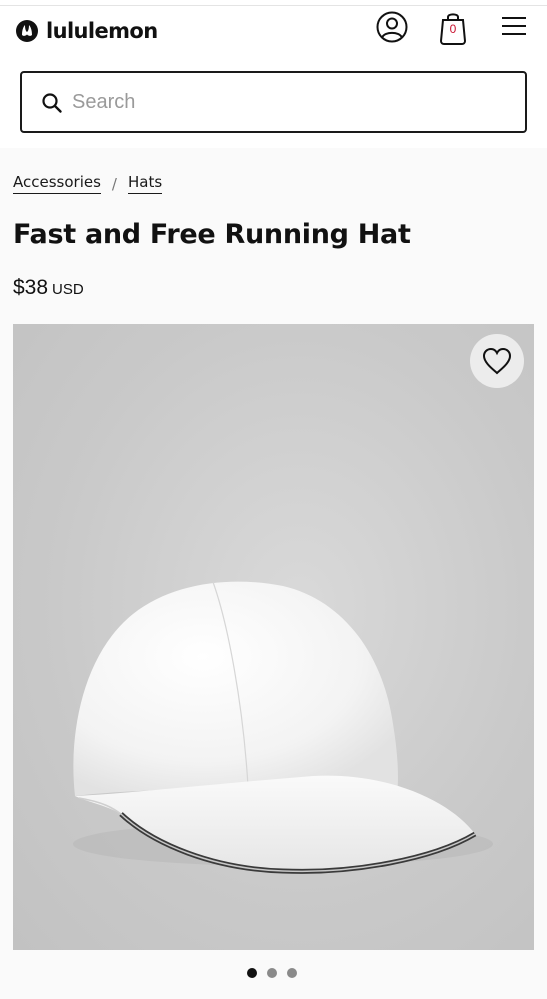 This screenshot has width=547, height=999. What do you see at coordinates (273, 31) in the screenshot?
I see `site-header: lululemon 0` at bounding box center [273, 31].